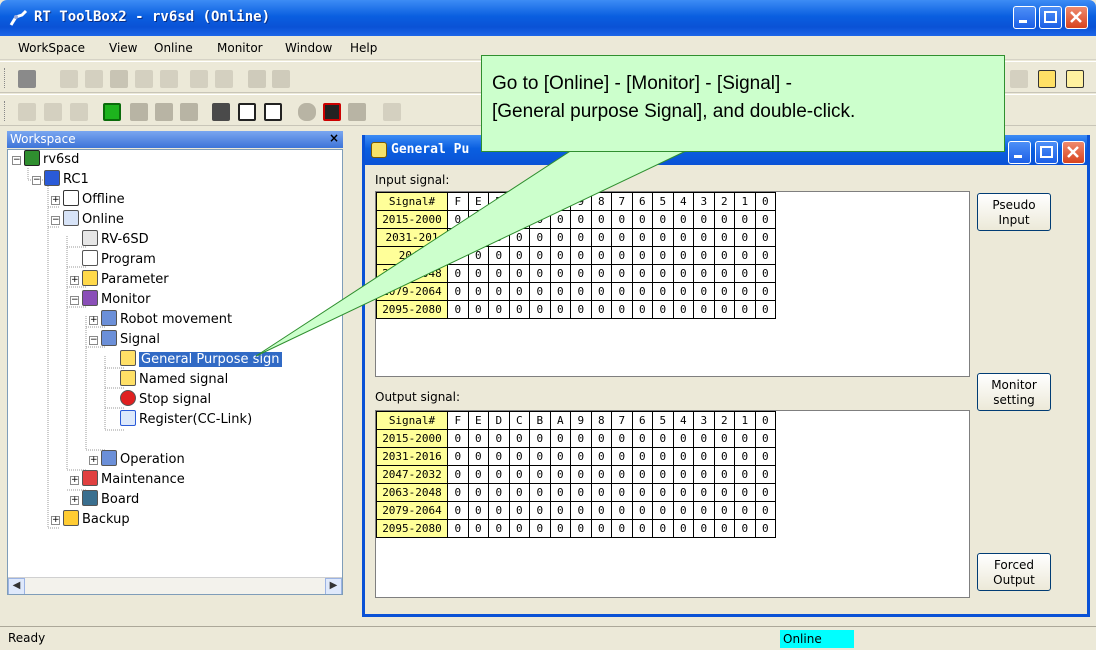 Image resolution: width=1096 pixels, height=650 pixels. I want to click on status-ready: Ready, so click(27, 638).